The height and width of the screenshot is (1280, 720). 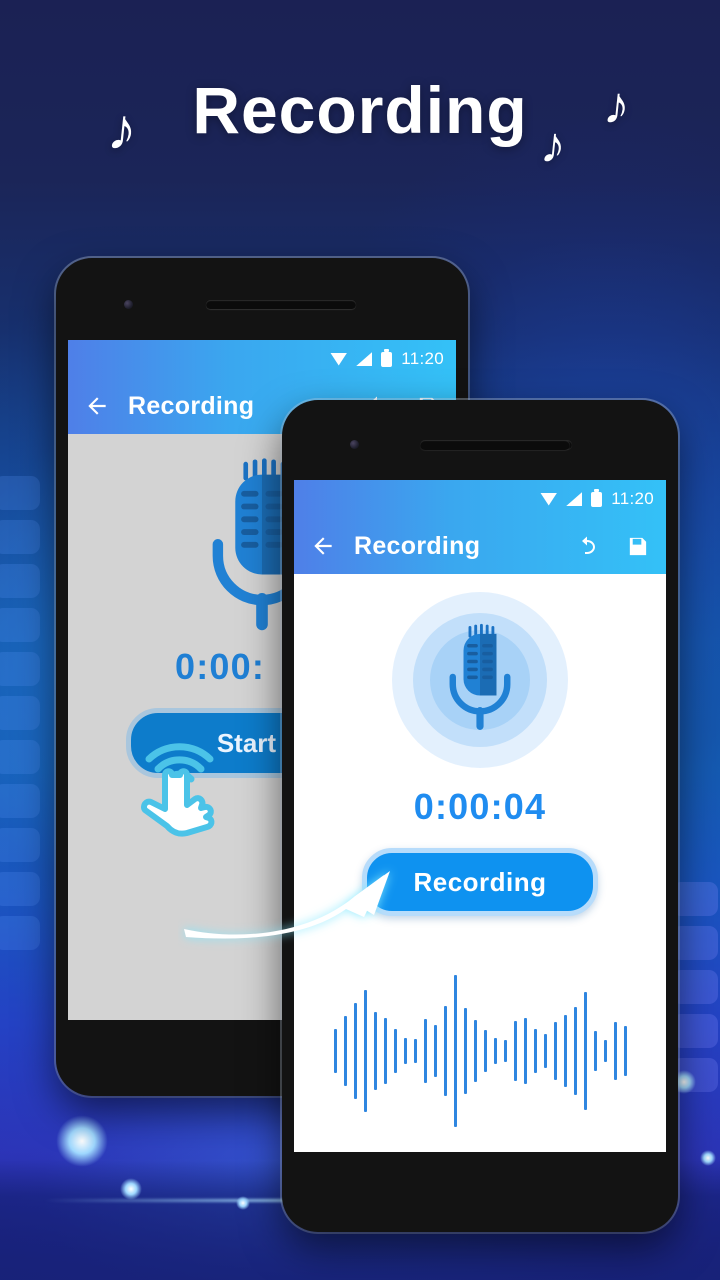 I want to click on mic-halo-outer, so click(x=480, y=680).